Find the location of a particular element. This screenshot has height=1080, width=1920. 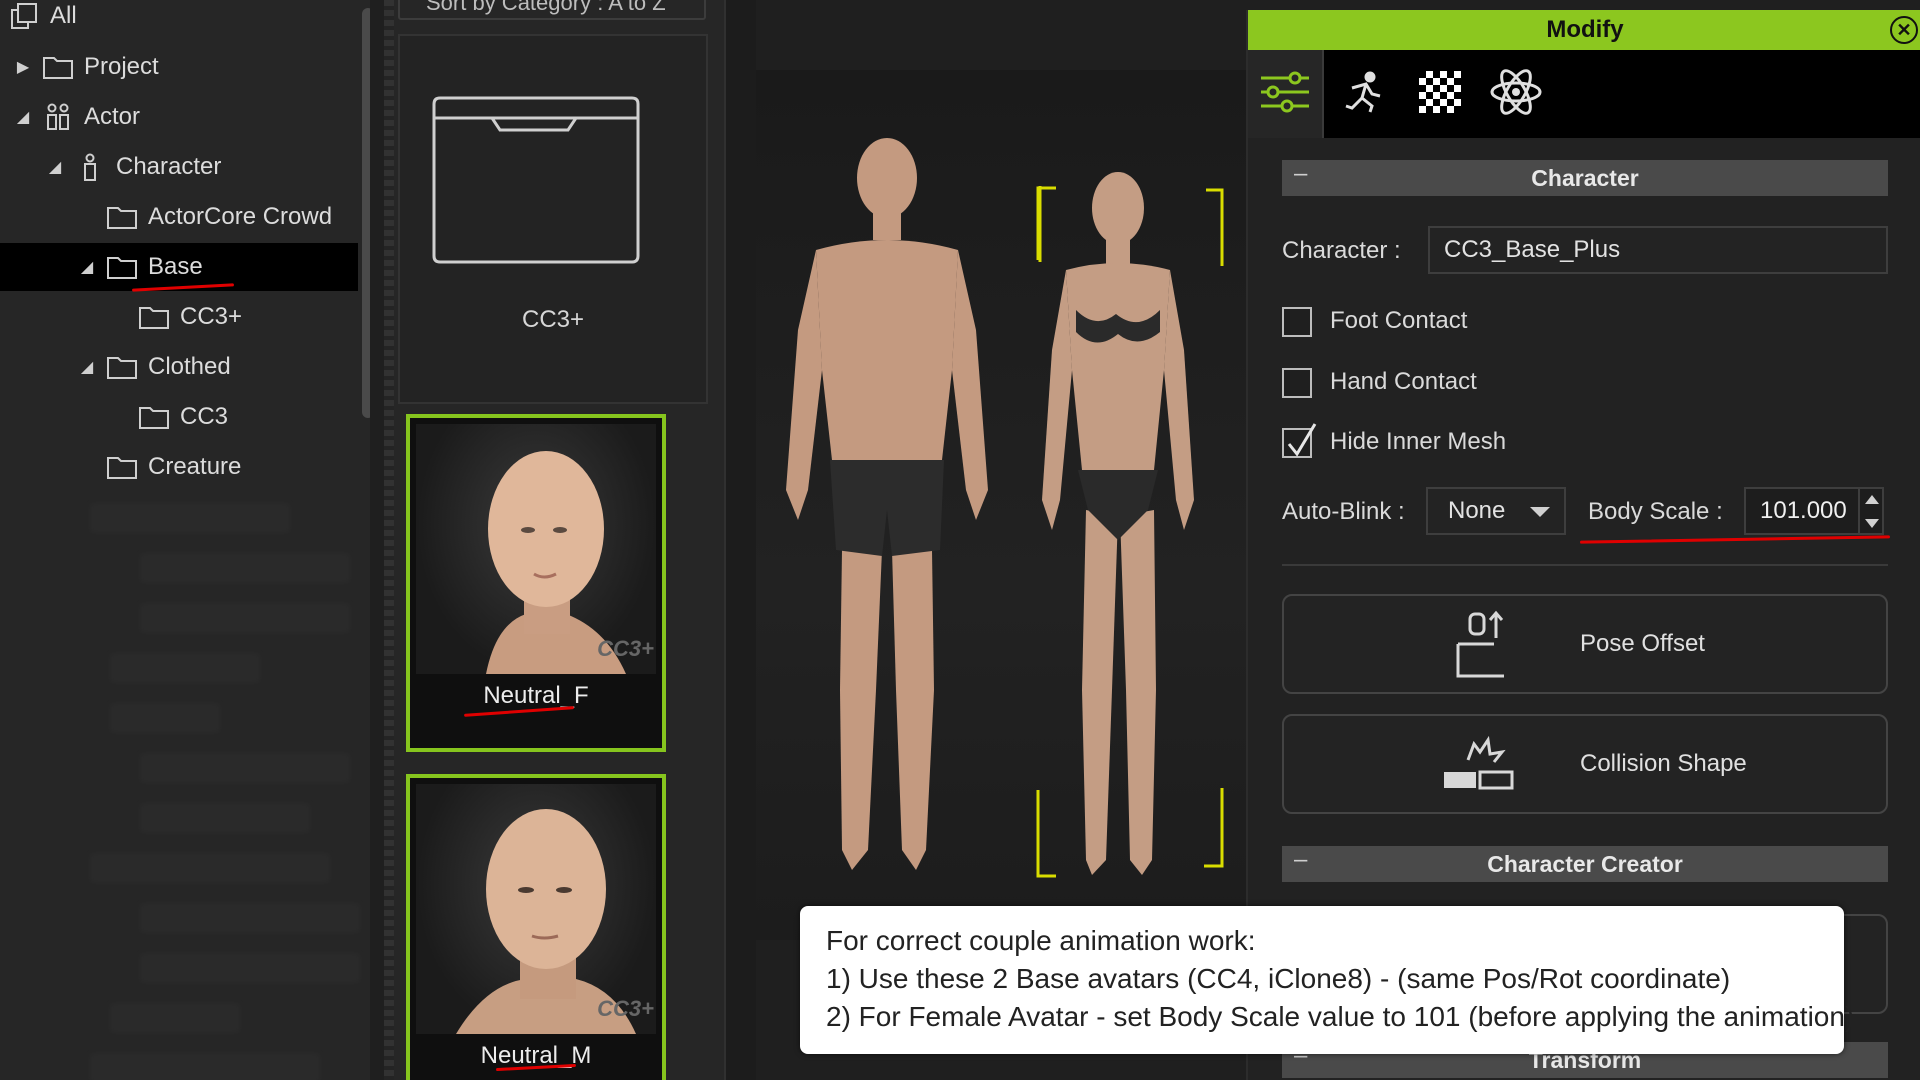

tree-item-cc3: CC3 is located at coordinates (239, 417).